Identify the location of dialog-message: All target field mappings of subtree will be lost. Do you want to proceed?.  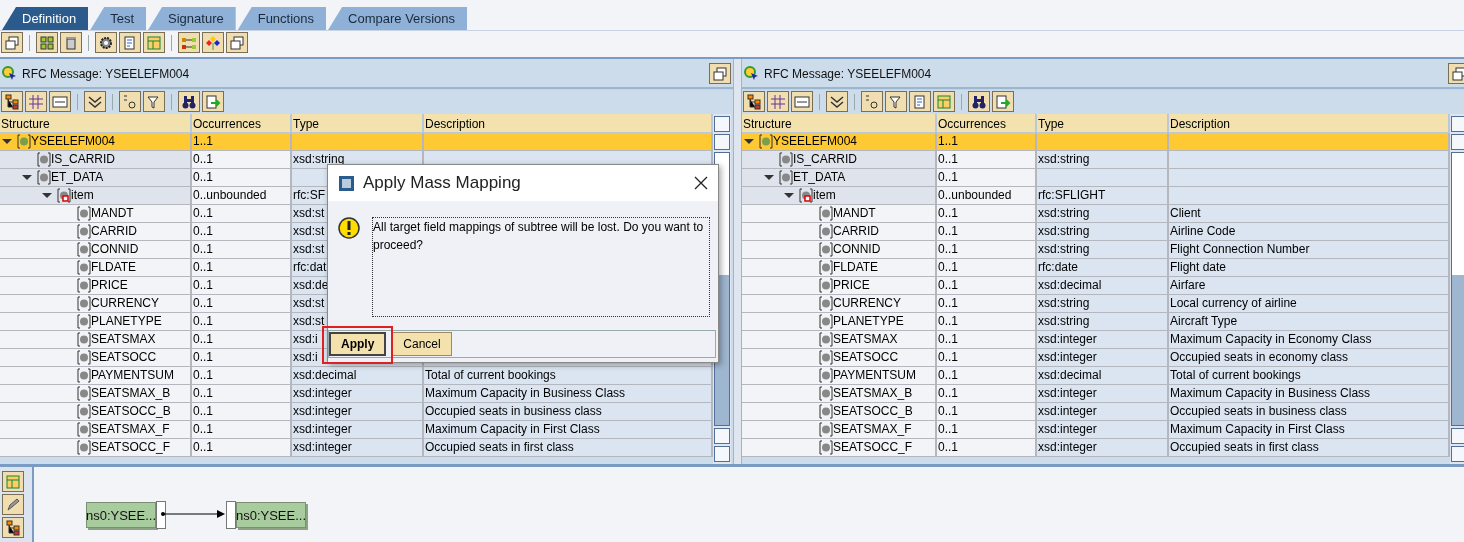
(541, 267).